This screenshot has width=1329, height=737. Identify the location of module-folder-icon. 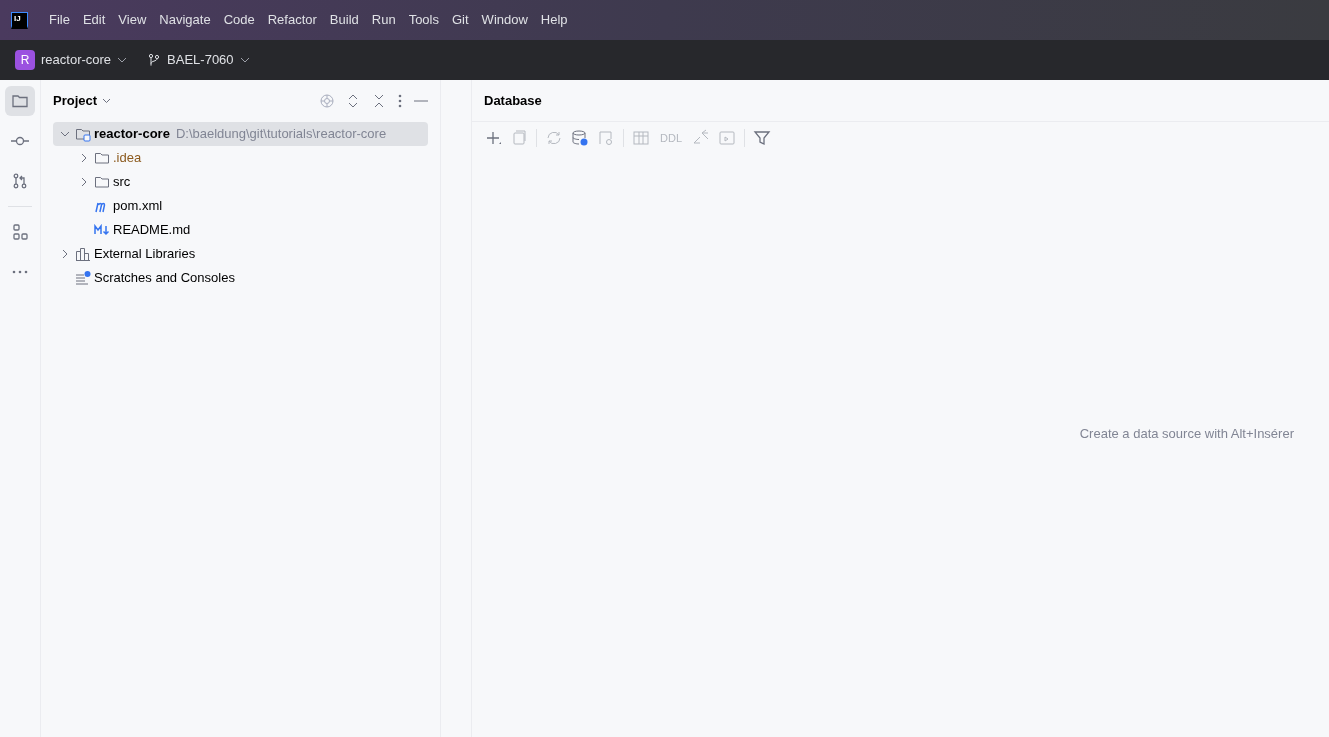
(83, 134).